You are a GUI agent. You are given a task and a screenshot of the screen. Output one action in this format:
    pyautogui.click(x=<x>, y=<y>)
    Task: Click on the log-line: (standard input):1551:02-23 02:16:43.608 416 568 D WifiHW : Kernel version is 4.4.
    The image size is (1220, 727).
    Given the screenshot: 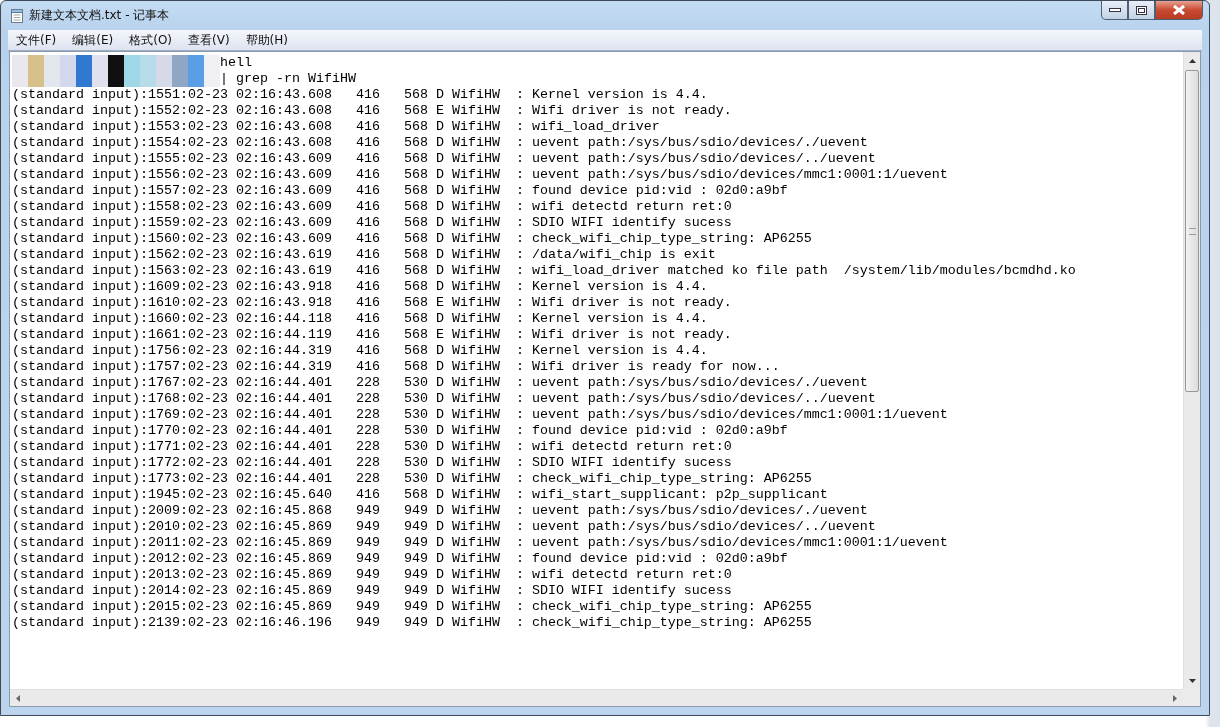 What is the action you would take?
    pyautogui.click(x=360, y=95)
    